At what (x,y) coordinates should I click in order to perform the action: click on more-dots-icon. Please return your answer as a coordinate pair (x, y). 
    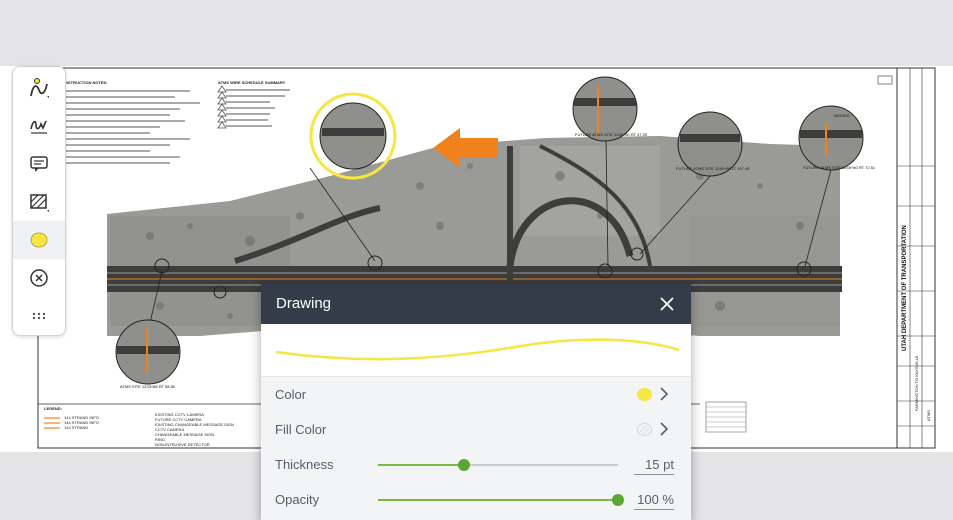
    Looking at the image, I should click on (39, 316).